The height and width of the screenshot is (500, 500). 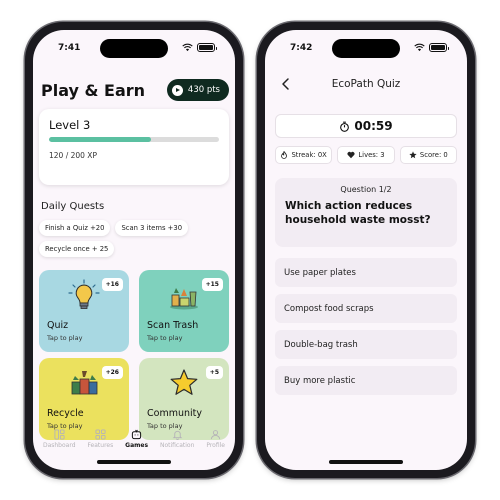 I want to click on game-card-quiz: +16 Quiz Tap to play, so click(x=84, y=311).